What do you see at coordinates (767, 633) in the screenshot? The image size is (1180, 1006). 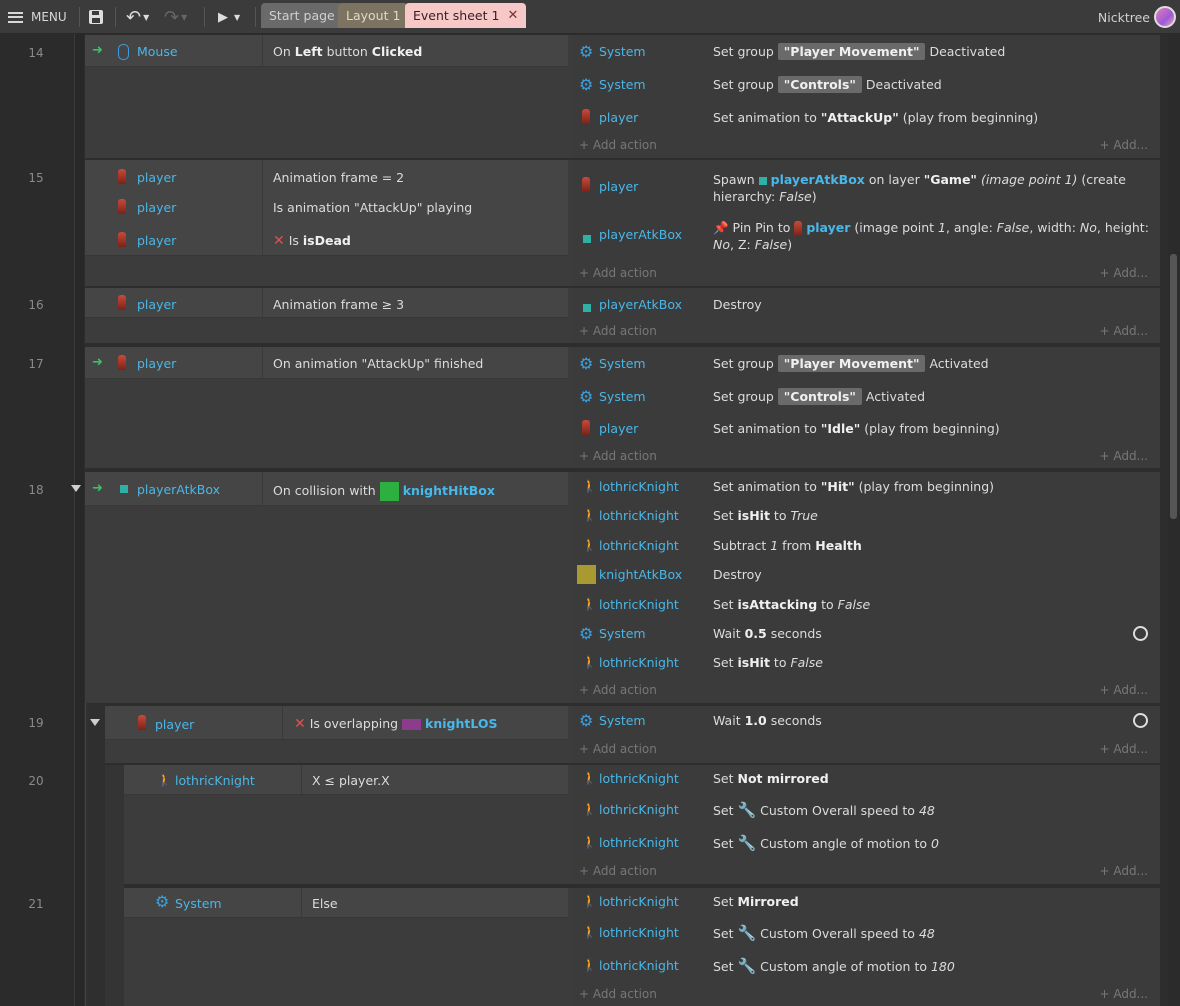 I see `action-text: Wait 0.5 seconds` at bounding box center [767, 633].